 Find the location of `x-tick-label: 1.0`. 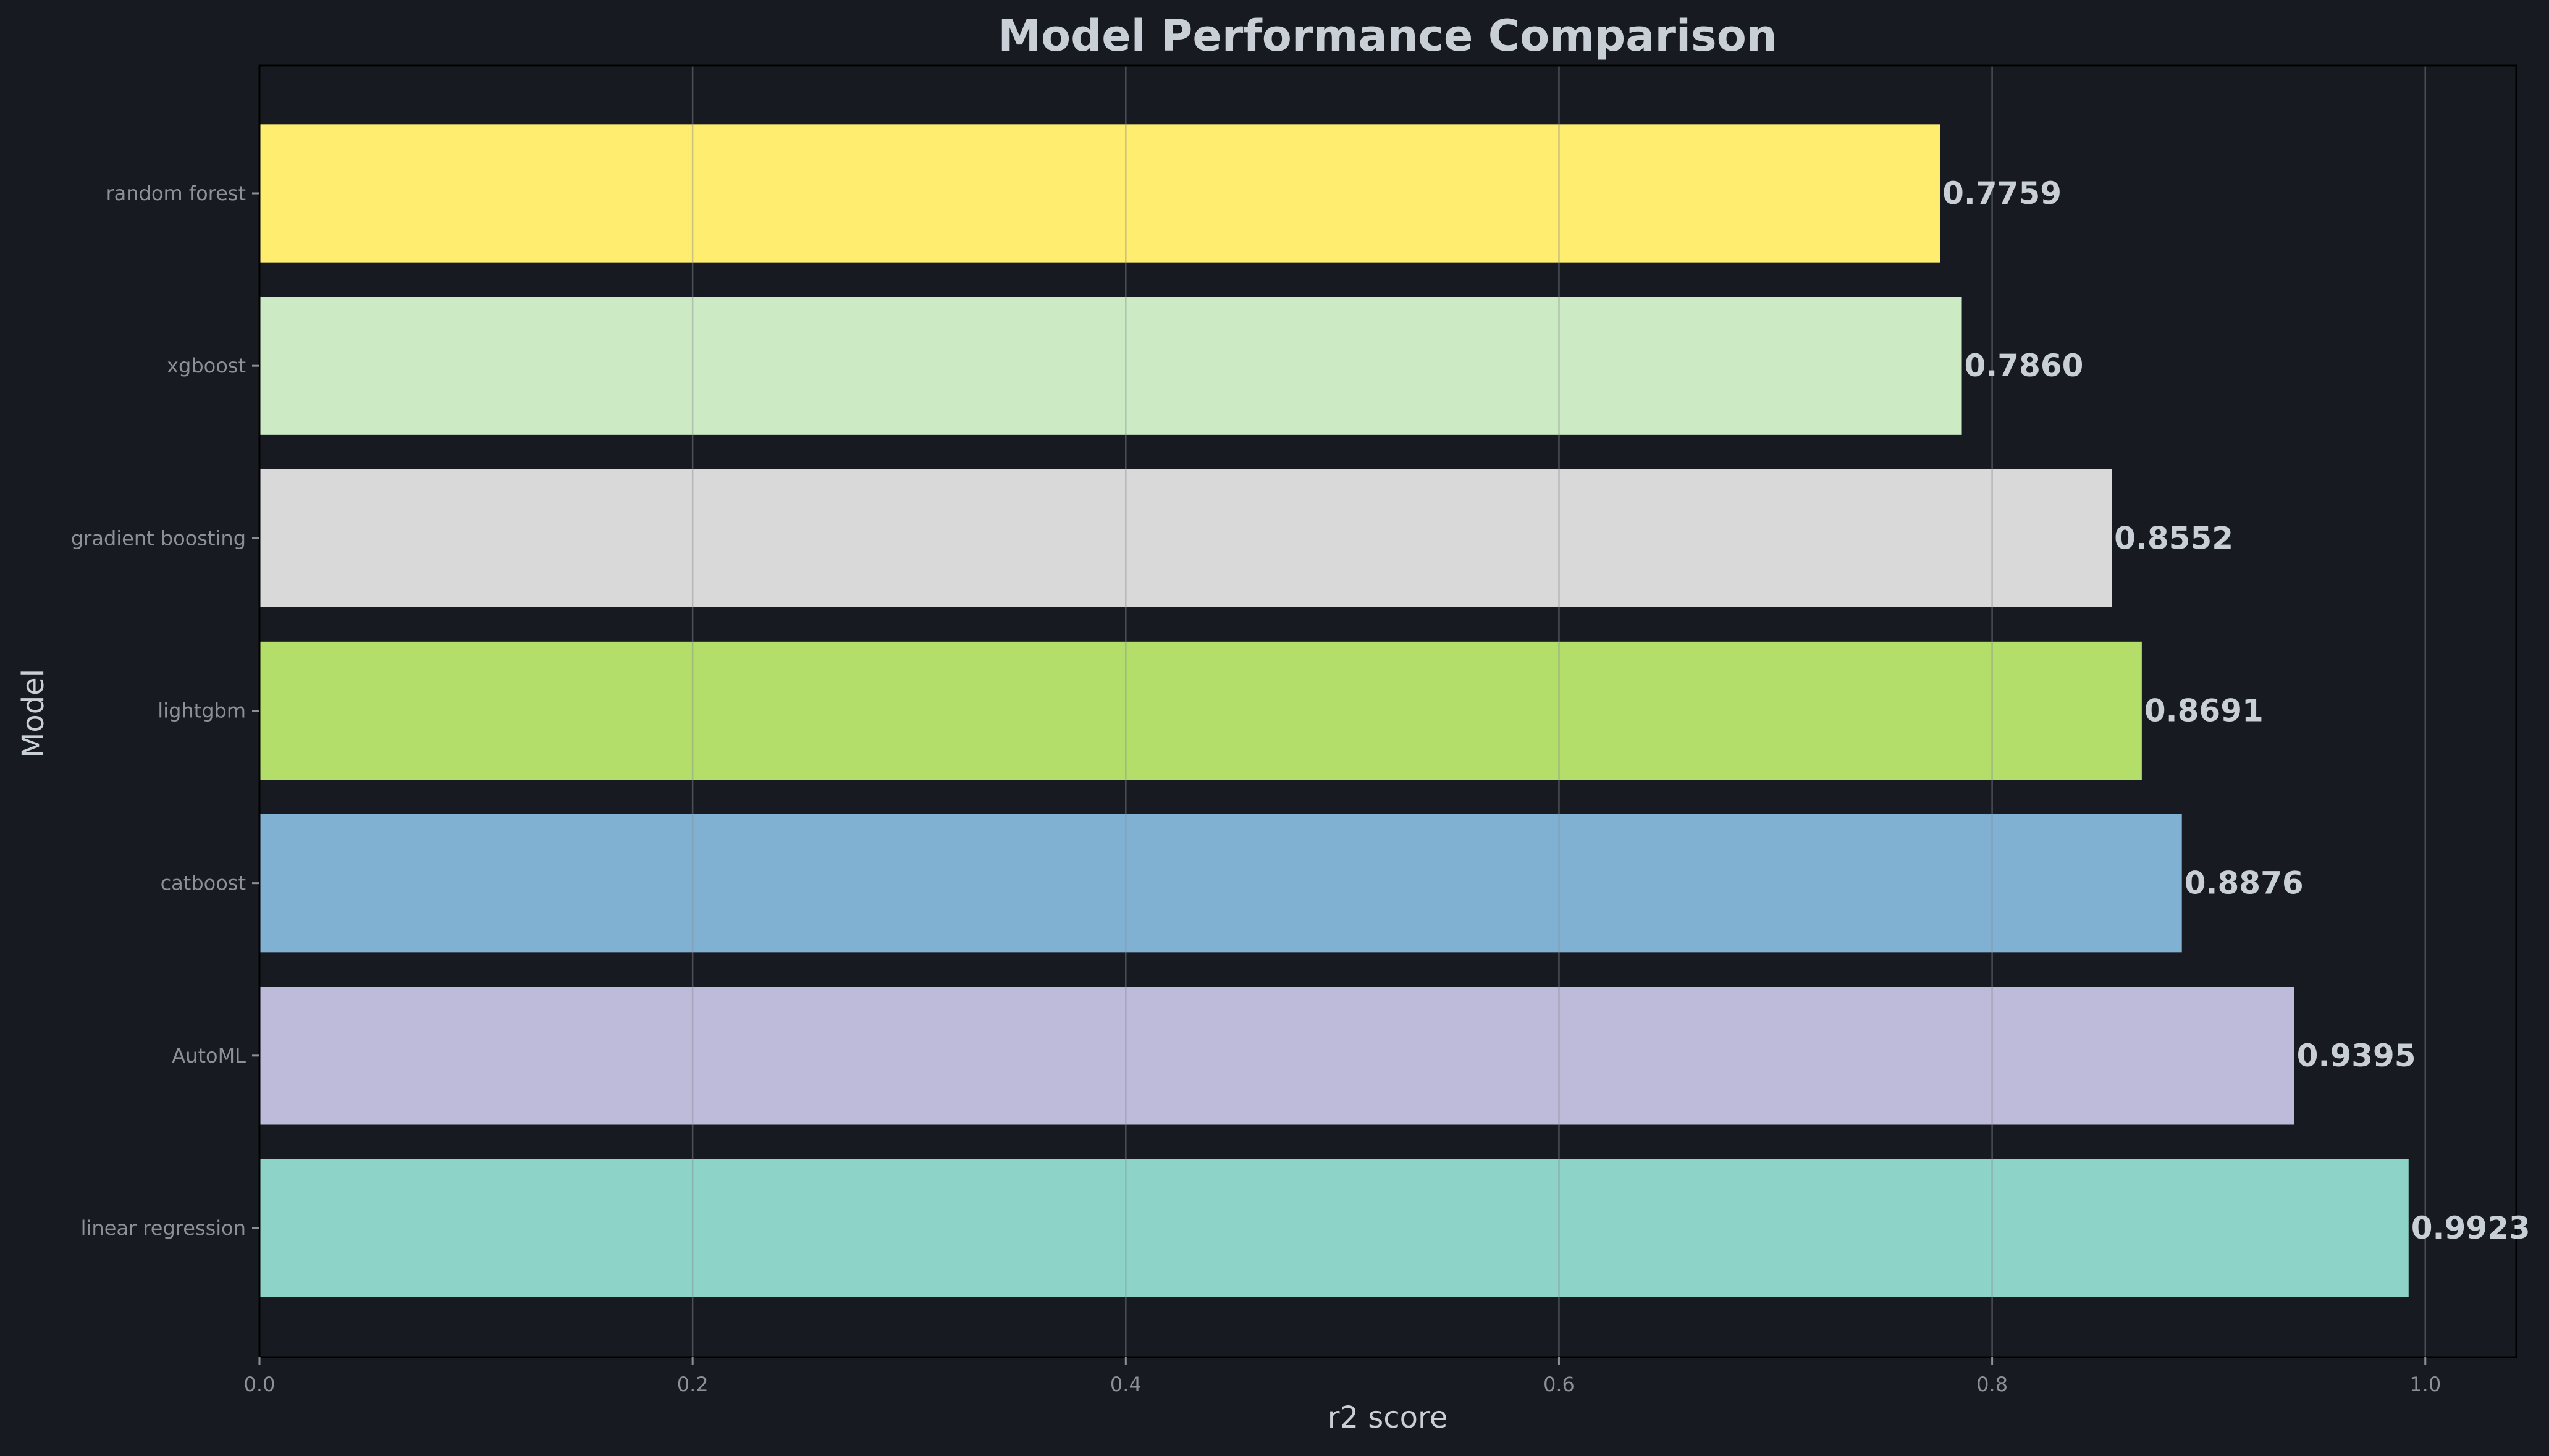

x-tick-label: 1.0 is located at coordinates (2425, 1384).